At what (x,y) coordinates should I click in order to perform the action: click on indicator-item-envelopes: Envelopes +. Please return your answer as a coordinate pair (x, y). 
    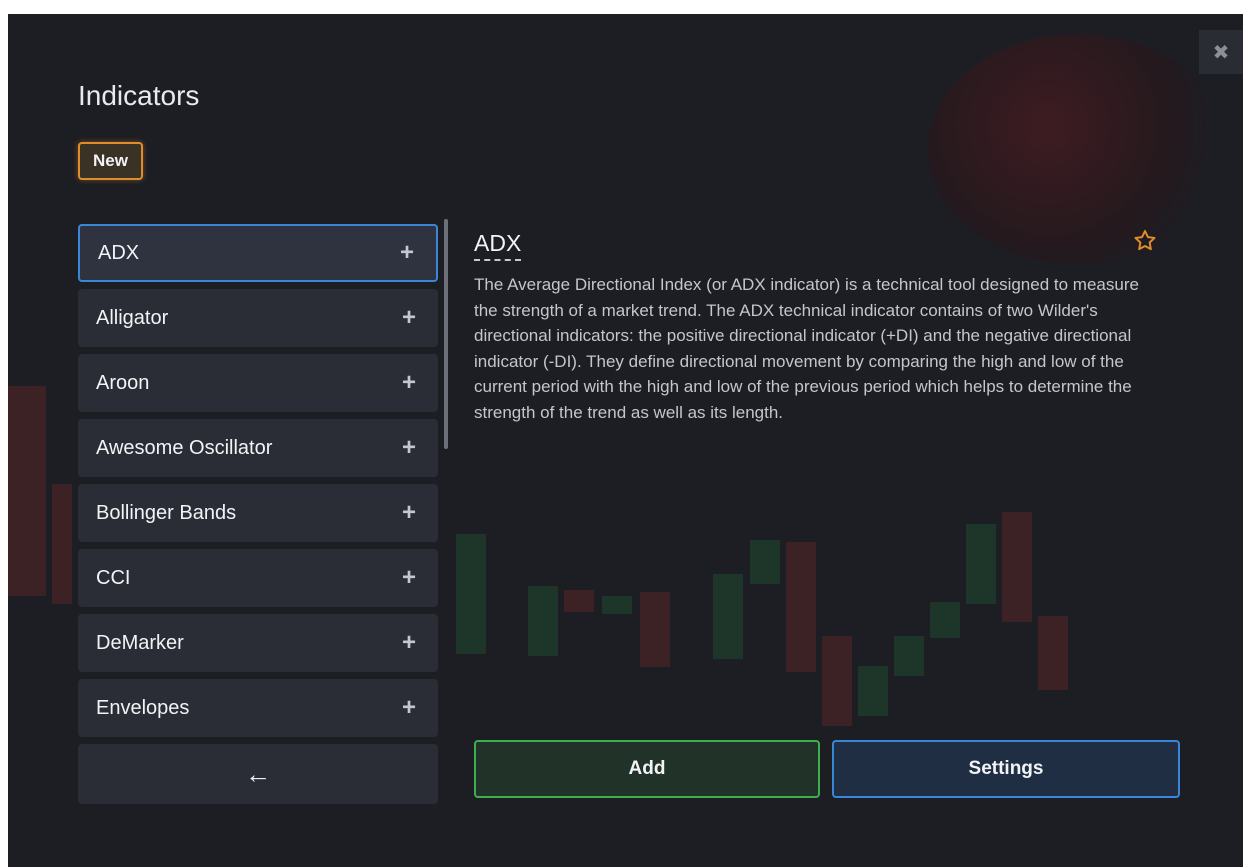
    Looking at the image, I should click on (258, 708).